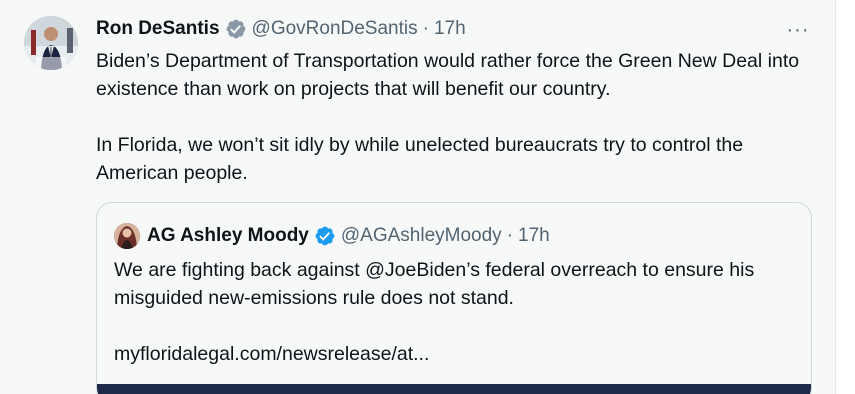 This screenshot has width=855, height=394. Describe the element at coordinates (421, 236) in the screenshot. I see `quote-author-handle: @AGAshleyMoody` at that location.